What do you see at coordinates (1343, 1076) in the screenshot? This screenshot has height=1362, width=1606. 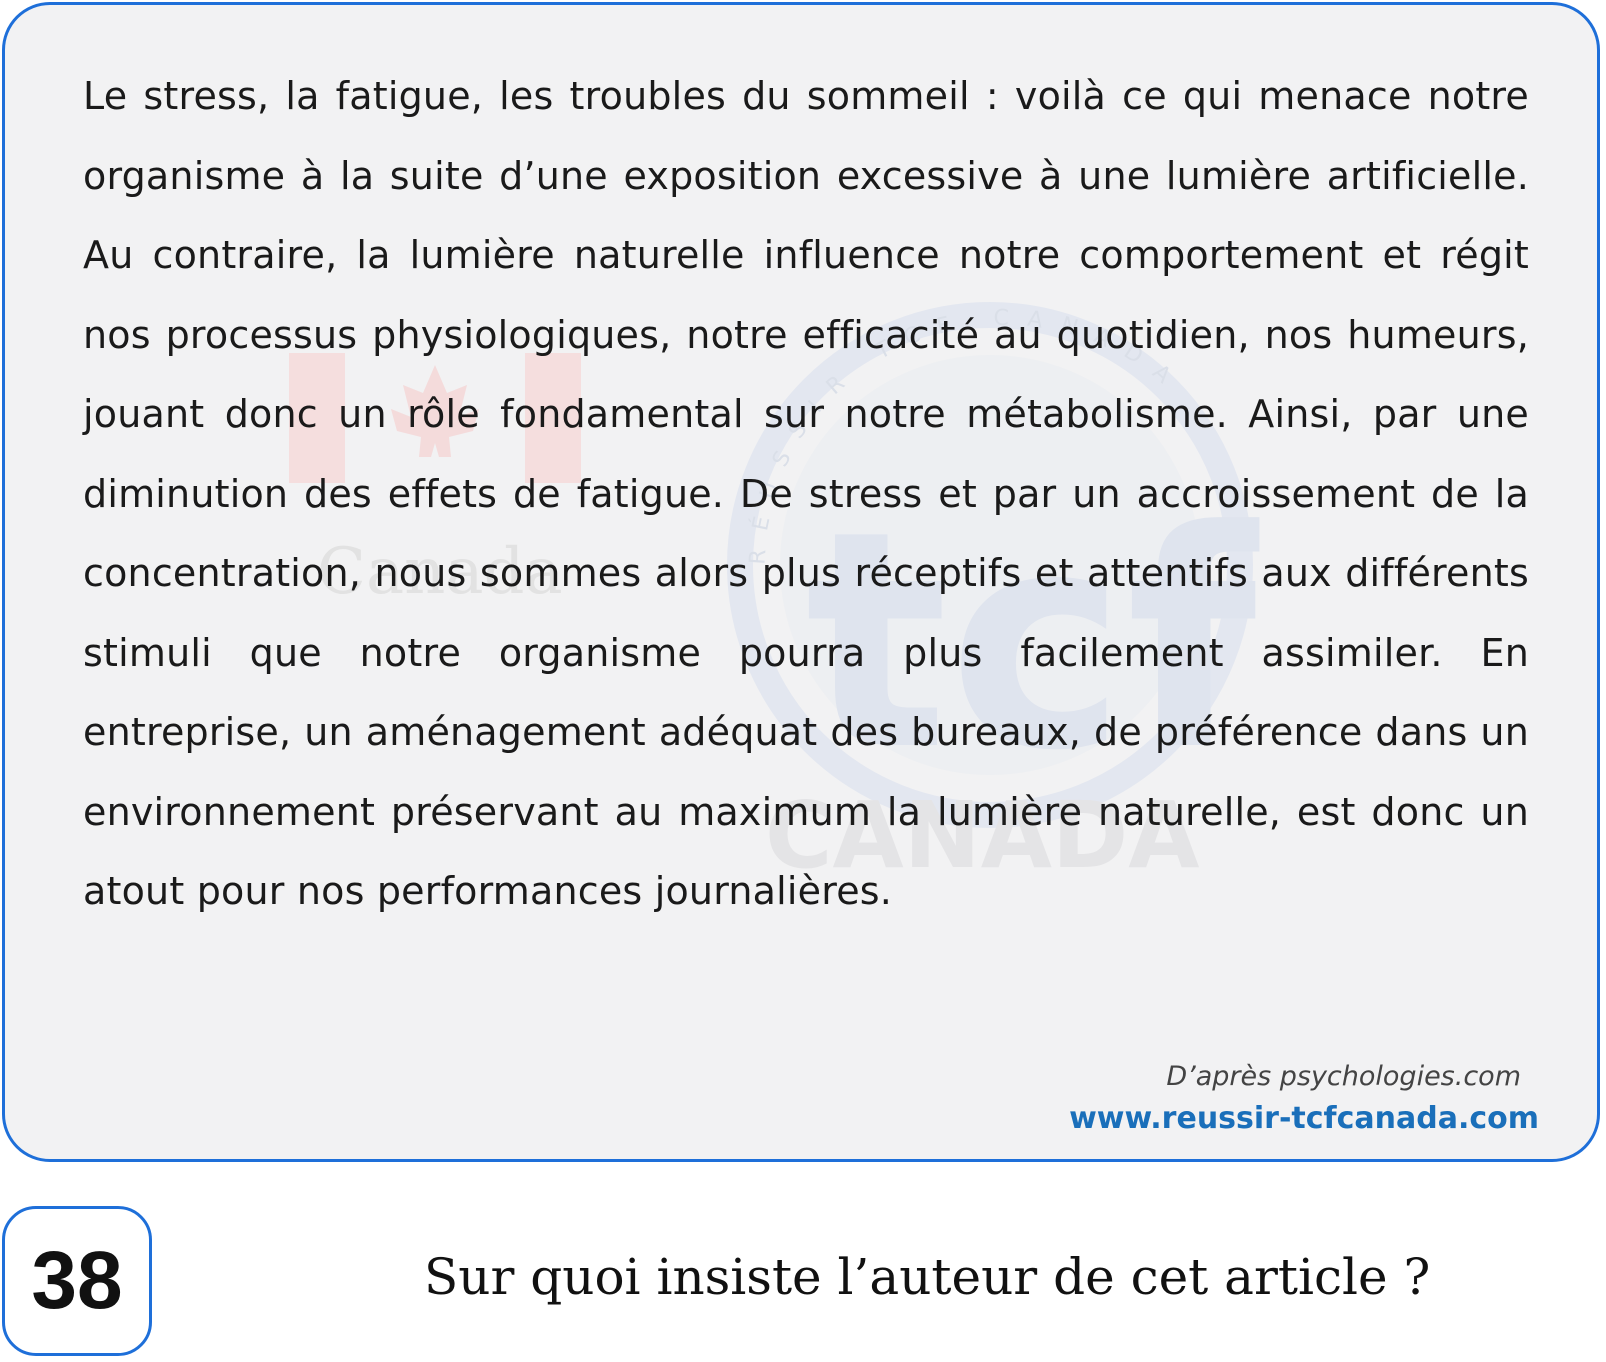 I see `source-attribution: D’après psychologies.com` at bounding box center [1343, 1076].